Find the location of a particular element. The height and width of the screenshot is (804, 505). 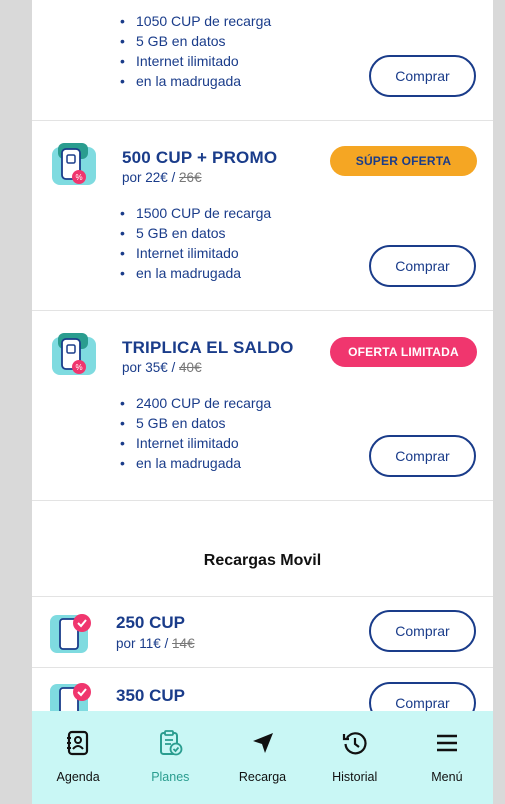

offer-badge: OFERTA LIMITADA is located at coordinates (403, 352).